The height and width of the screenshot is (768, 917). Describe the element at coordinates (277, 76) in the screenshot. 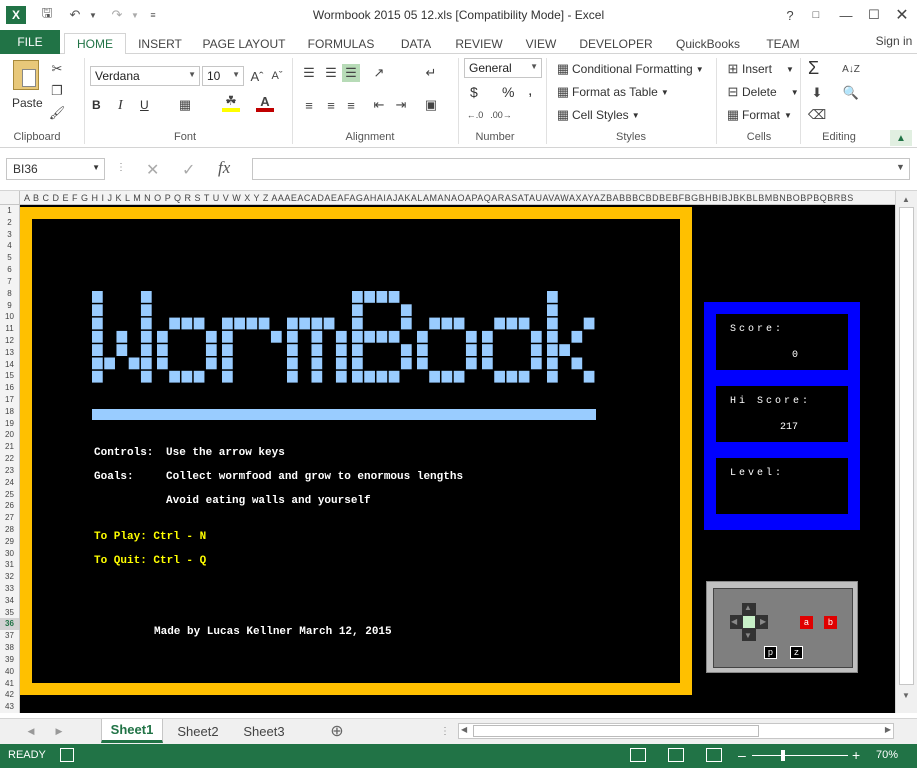

I see `shrink-font-icon: Aˇ` at that location.